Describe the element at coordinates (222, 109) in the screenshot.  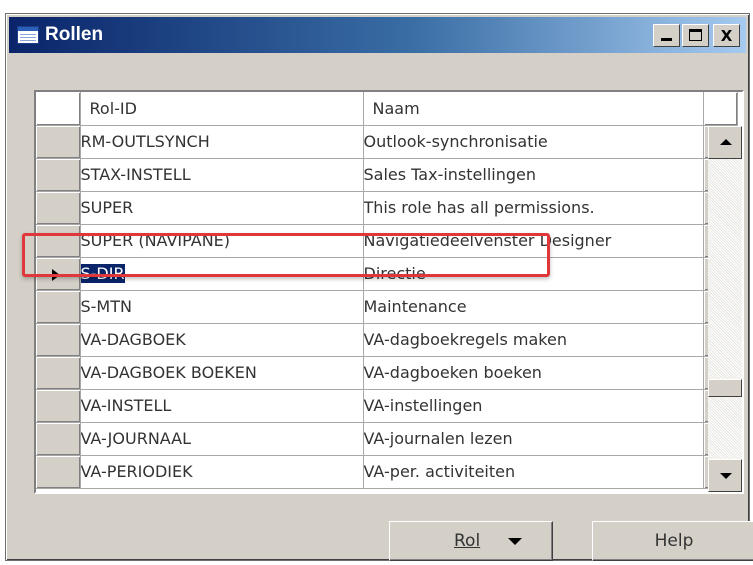
I see `column-header-rol-id: Rol-ID` at that location.